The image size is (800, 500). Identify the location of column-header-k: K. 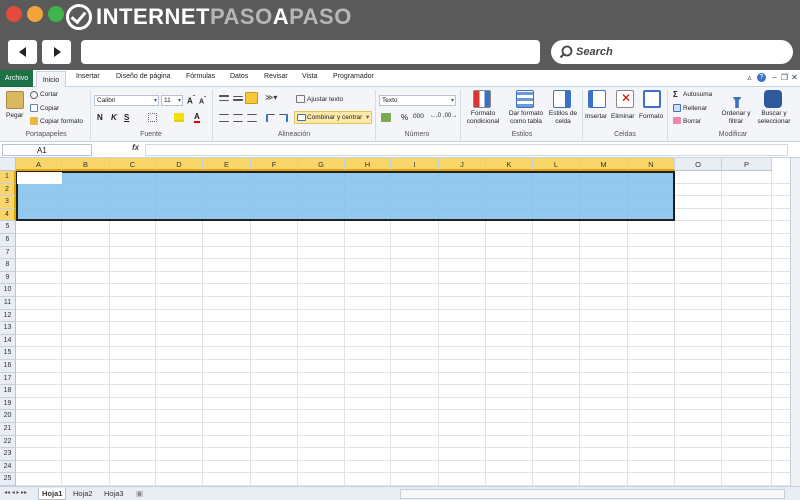
(509, 164).